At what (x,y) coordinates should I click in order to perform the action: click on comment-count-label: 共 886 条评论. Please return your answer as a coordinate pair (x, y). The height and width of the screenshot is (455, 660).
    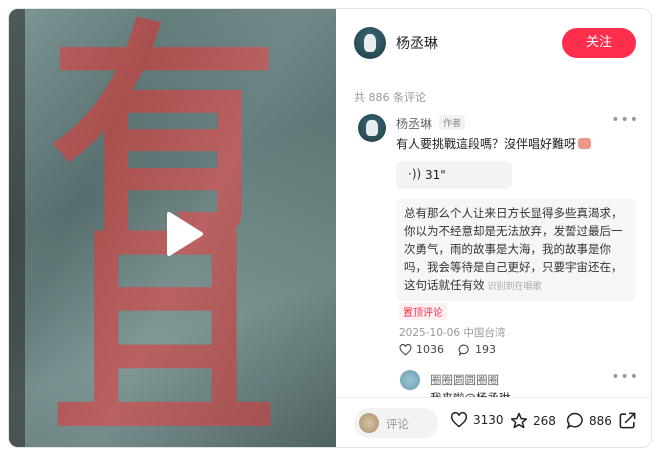
    Looking at the image, I should click on (390, 97).